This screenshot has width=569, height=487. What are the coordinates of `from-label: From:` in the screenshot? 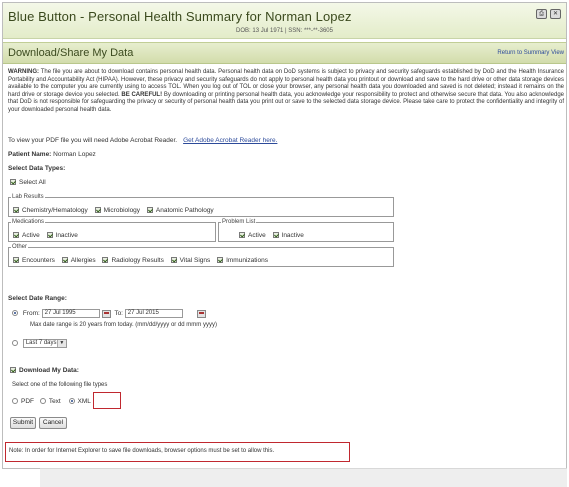 It's located at (31, 314).